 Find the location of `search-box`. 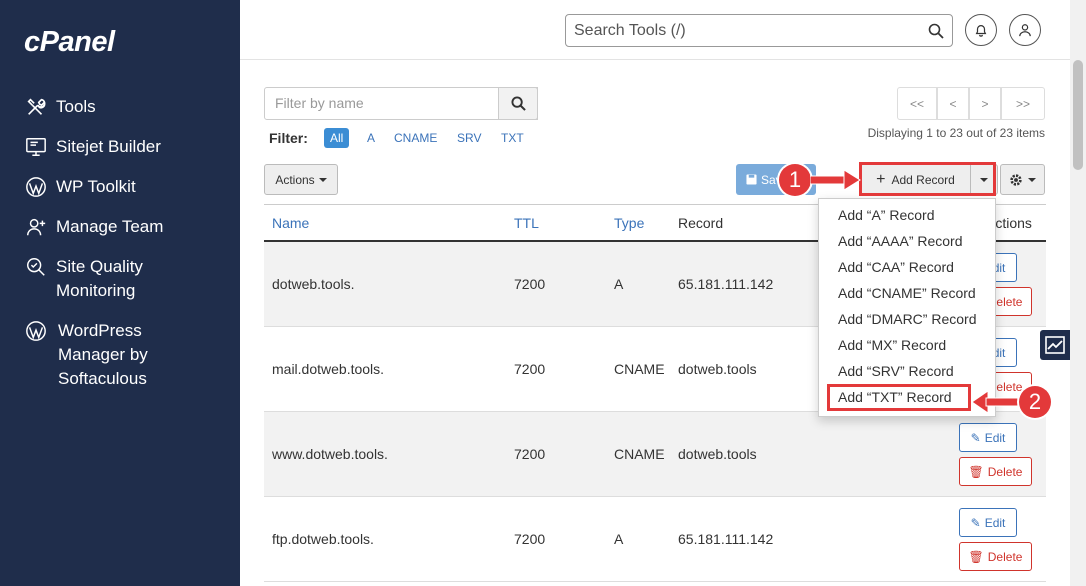

search-box is located at coordinates (759, 30).